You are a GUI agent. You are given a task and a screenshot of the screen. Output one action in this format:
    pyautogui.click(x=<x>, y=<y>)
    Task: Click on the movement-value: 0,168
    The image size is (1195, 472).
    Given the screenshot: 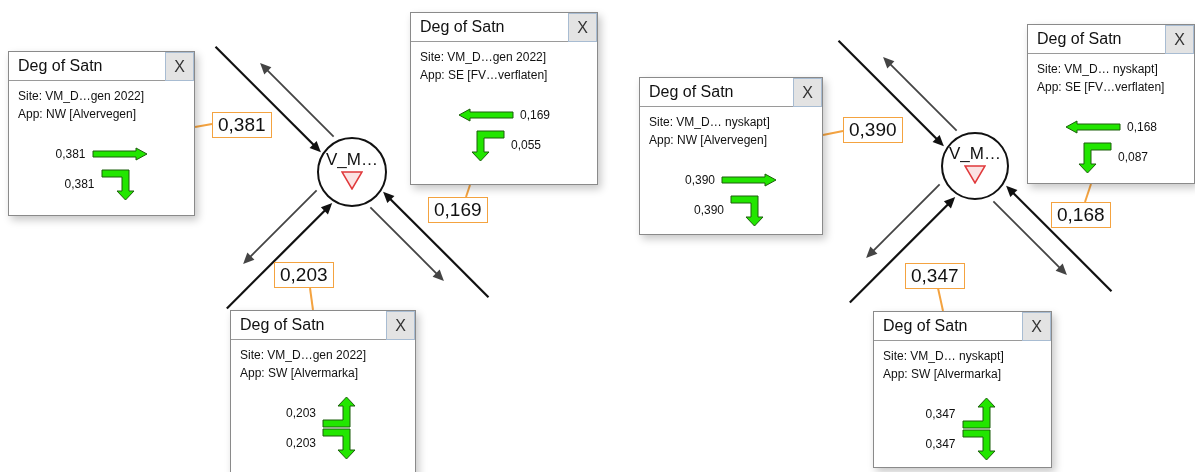 What is the action you would take?
    pyautogui.click(x=1142, y=127)
    